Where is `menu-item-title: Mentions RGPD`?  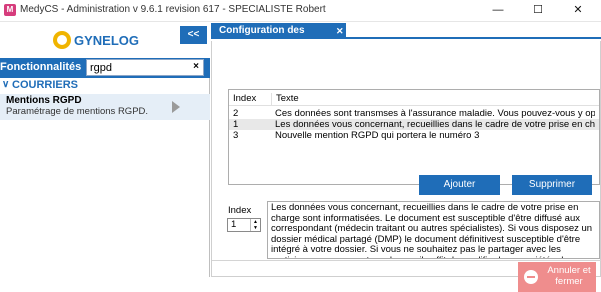
menu-item-title: Mentions RGPD is located at coordinates (44, 100).